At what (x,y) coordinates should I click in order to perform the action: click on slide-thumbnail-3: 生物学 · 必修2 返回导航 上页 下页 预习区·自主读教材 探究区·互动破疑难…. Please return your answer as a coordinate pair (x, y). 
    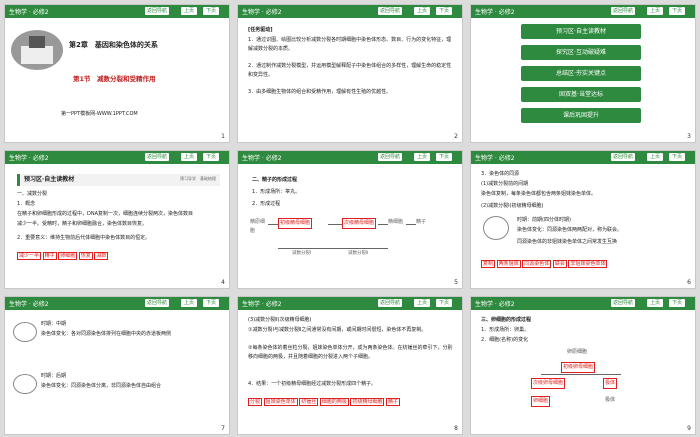
    Looking at the image, I should click on (583, 73).